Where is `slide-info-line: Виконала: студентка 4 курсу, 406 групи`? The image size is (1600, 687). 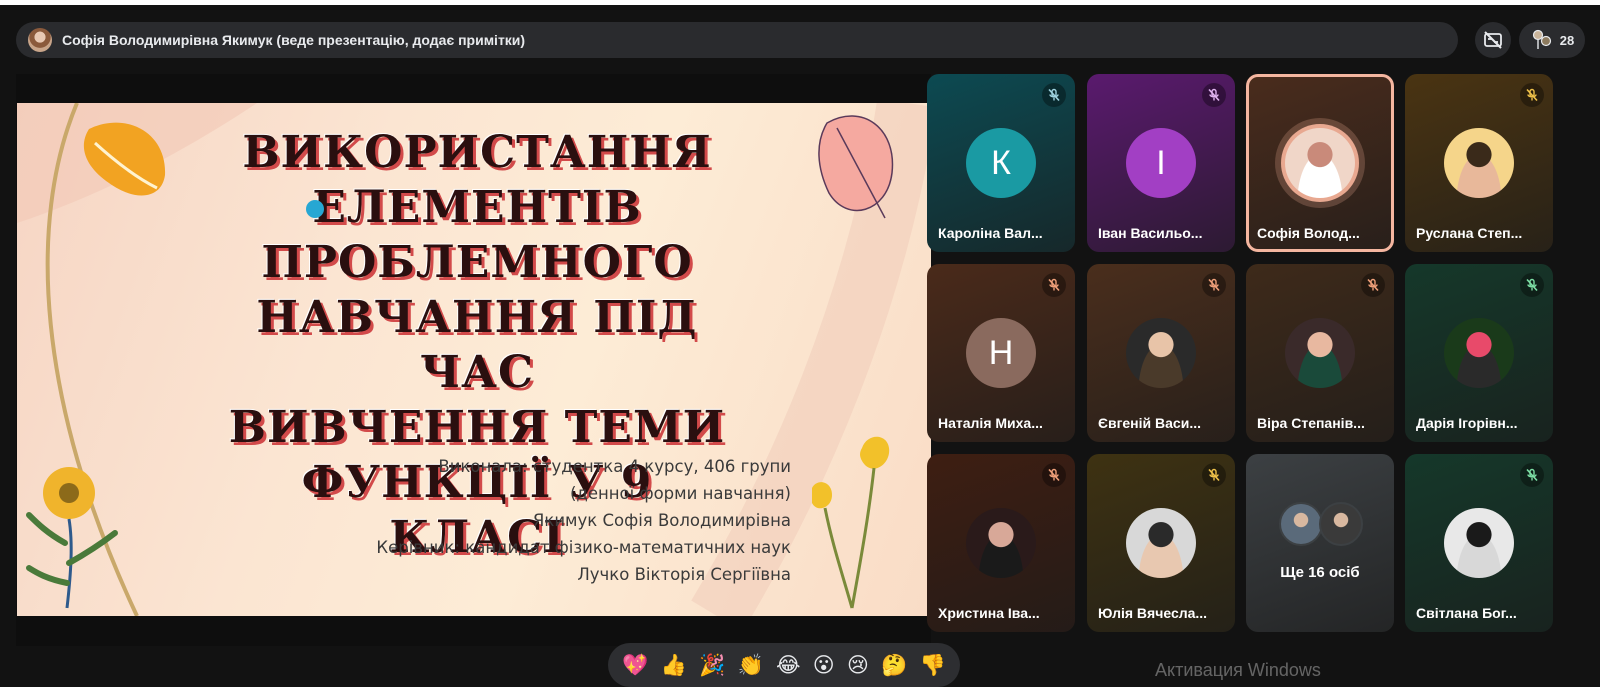 slide-info-line: Виконала: студентка 4 курсу, 406 групи is located at coordinates (614, 466).